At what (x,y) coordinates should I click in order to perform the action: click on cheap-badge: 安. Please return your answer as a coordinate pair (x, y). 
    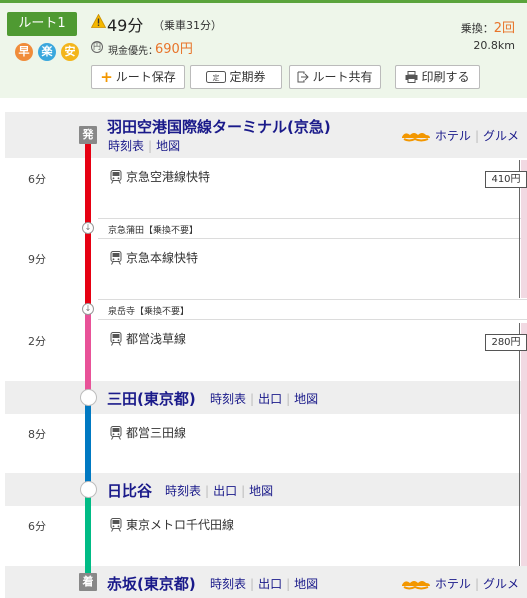
    Looking at the image, I should click on (70, 52).